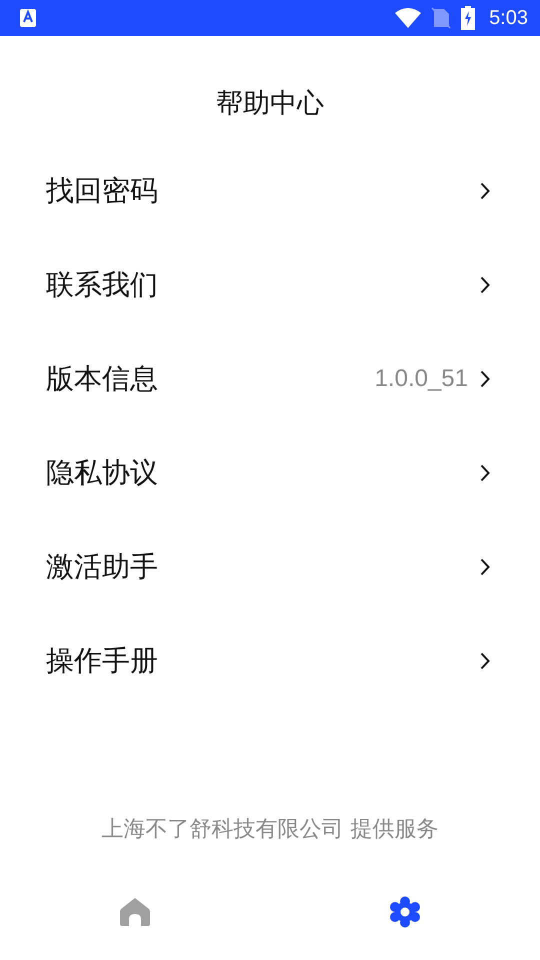  I want to click on status-time: 5:03, so click(508, 18).